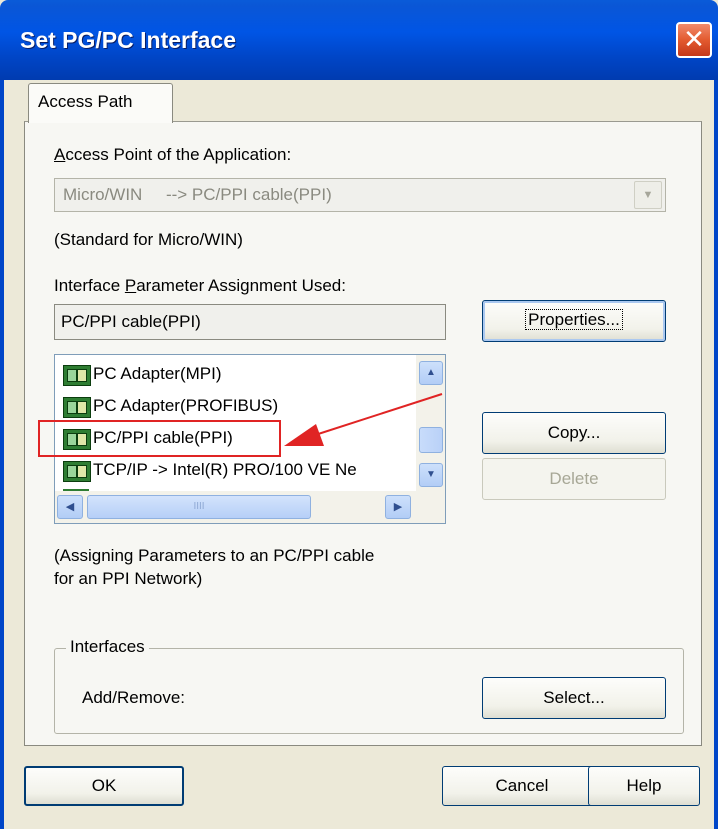 Image resolution: width=718 pixels, height=829 pixels. Describe the element at coordinates (2, 454) in the screenshot. I see `window-frame-left` at that location.